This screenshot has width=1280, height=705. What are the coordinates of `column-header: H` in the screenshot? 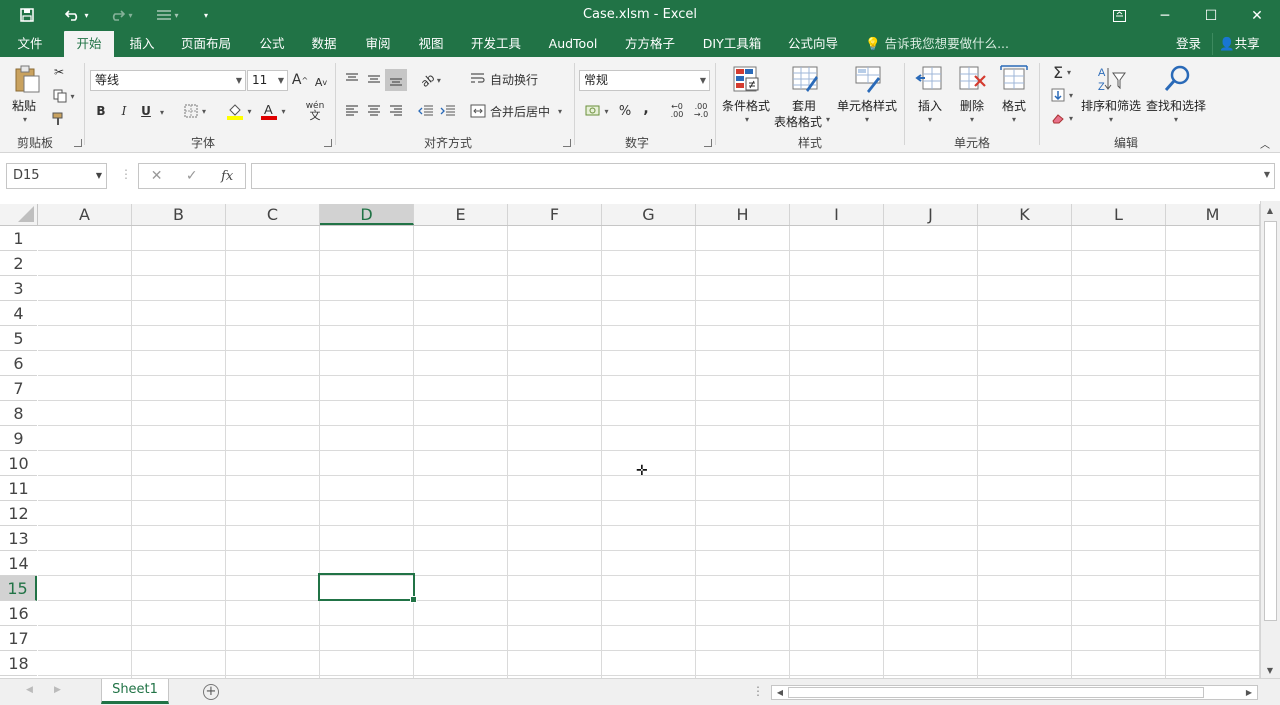 It's located at (743, 214).